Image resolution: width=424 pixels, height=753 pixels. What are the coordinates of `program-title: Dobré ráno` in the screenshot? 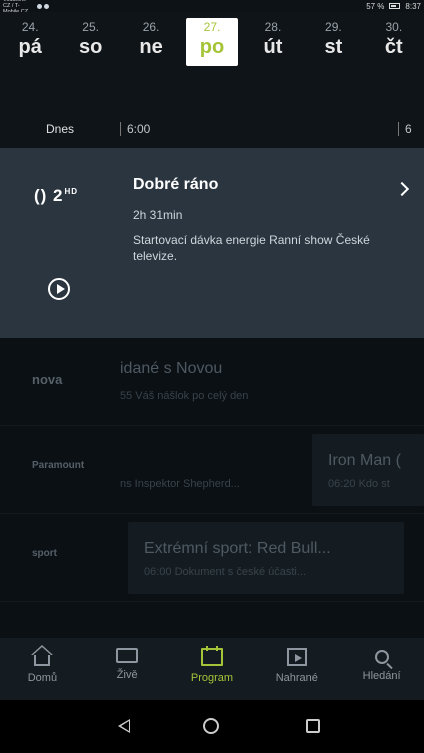 It's located at (176, 184).